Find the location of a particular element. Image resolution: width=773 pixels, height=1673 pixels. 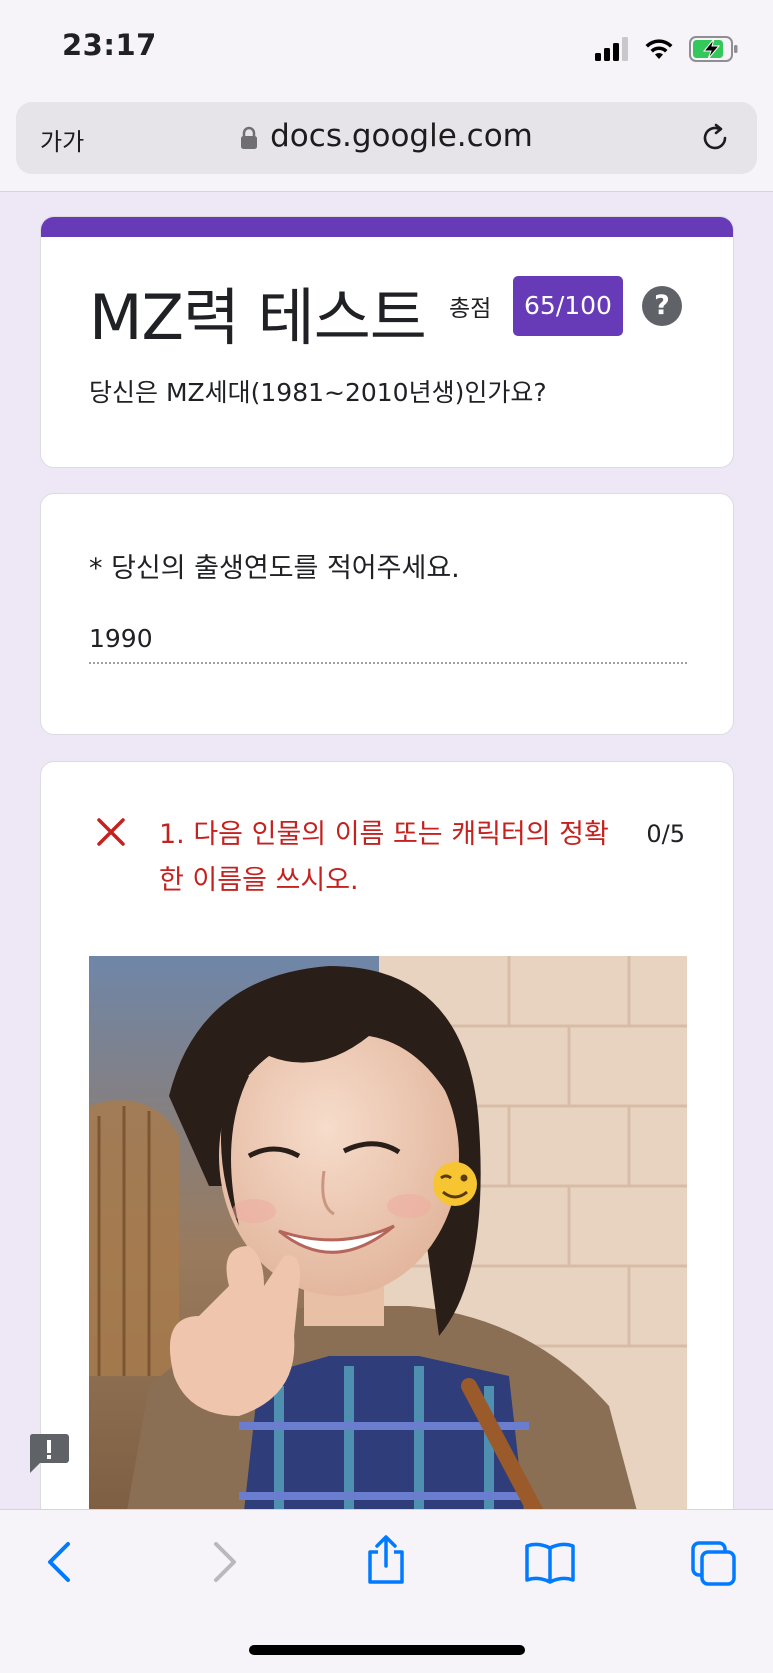

birth-year-question: * 당신의 출생연도를 적어주세요. is located at coordinates (274, 568).